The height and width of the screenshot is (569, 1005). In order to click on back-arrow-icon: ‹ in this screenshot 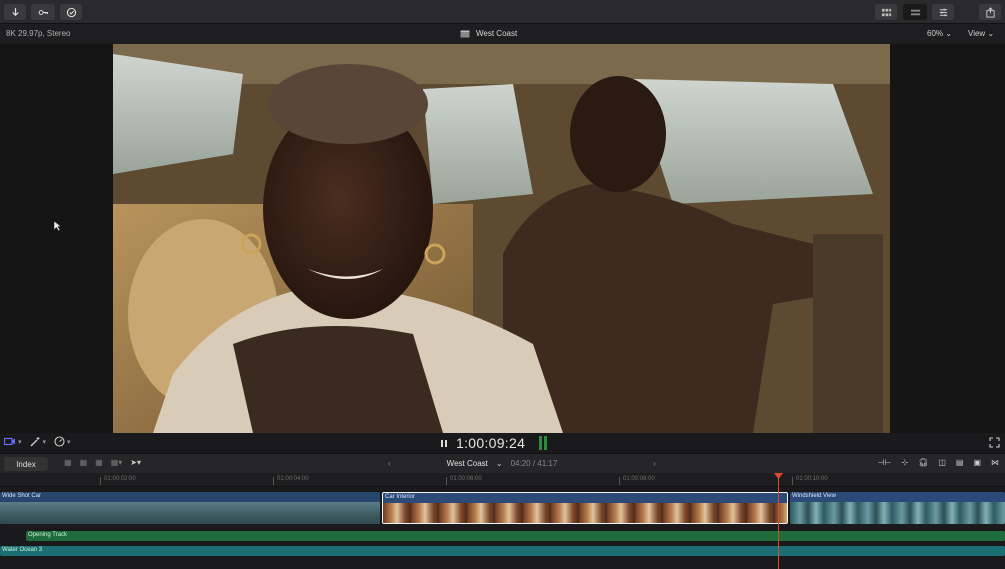, I will do `click(389, 463)`.